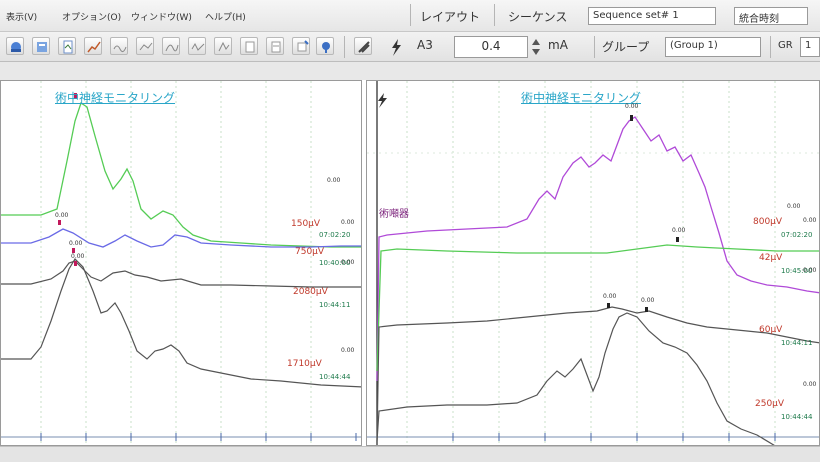  I want to click on lightning-icon, so click(396, 47).